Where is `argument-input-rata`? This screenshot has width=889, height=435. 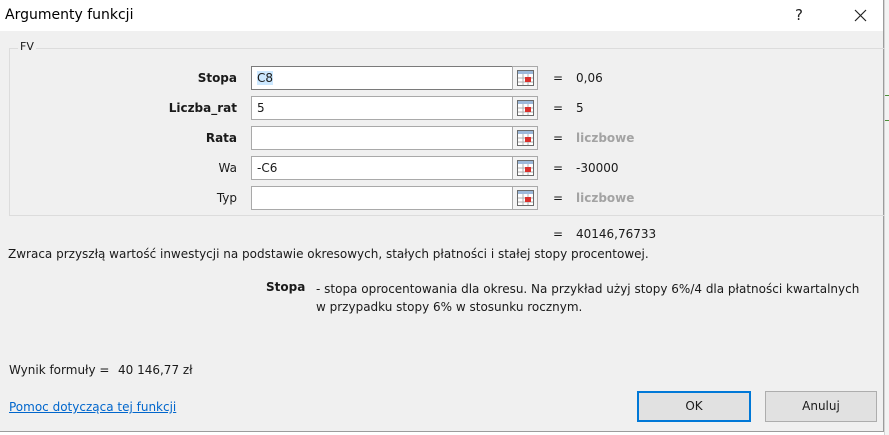
argument-input-rata is located at coordinates (382, 138).